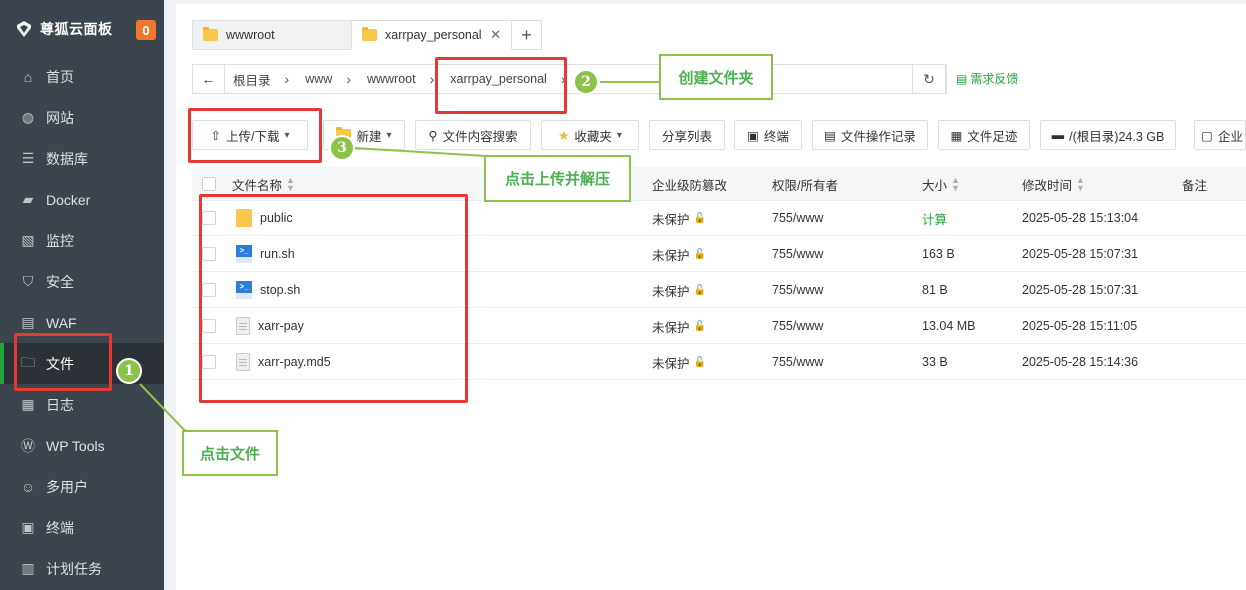  Describe the element at coordinates (590, 135) in the screenshot. I see `favorites-button: ★ 收藏夹 ▾` at that location.